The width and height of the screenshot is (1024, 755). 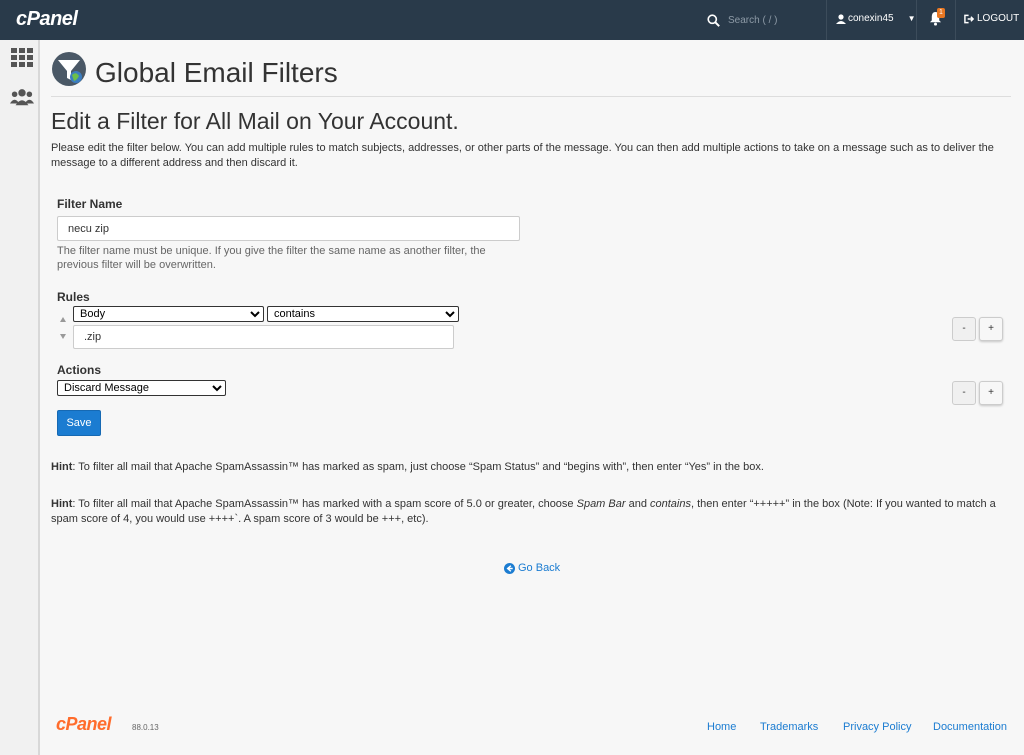 I want to click on go-back-arrow-icon, so click(x=509, y=568).